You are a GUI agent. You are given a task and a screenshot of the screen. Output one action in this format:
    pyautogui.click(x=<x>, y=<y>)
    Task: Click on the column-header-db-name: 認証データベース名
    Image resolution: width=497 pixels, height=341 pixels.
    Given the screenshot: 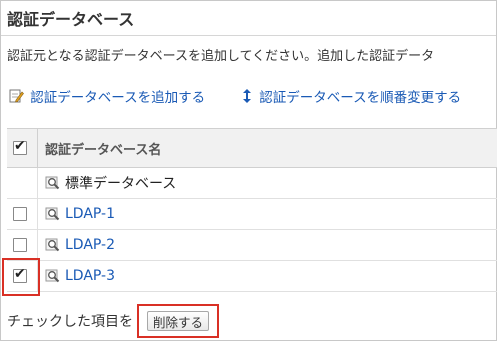 What is the action you would take?
    pyautogui.click(x=103, y=150)
    